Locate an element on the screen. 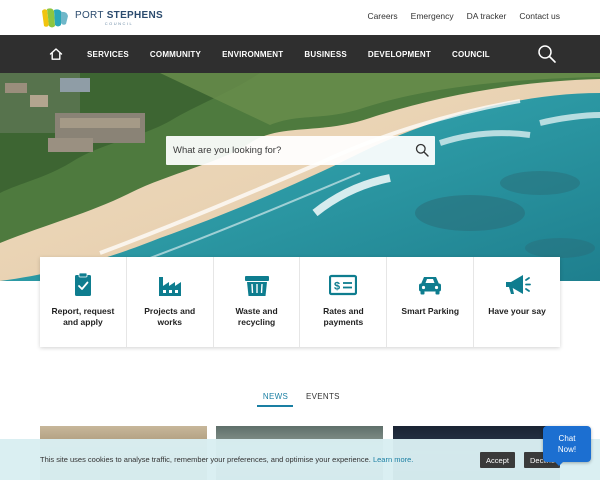  bin-icon is located at coordinates (256, 286).